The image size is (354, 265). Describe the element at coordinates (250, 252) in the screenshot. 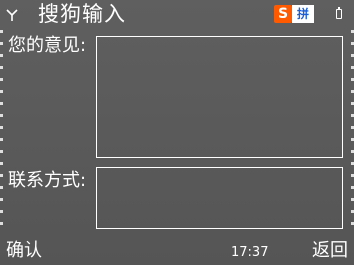

I see `clock: 17:37` at that location.